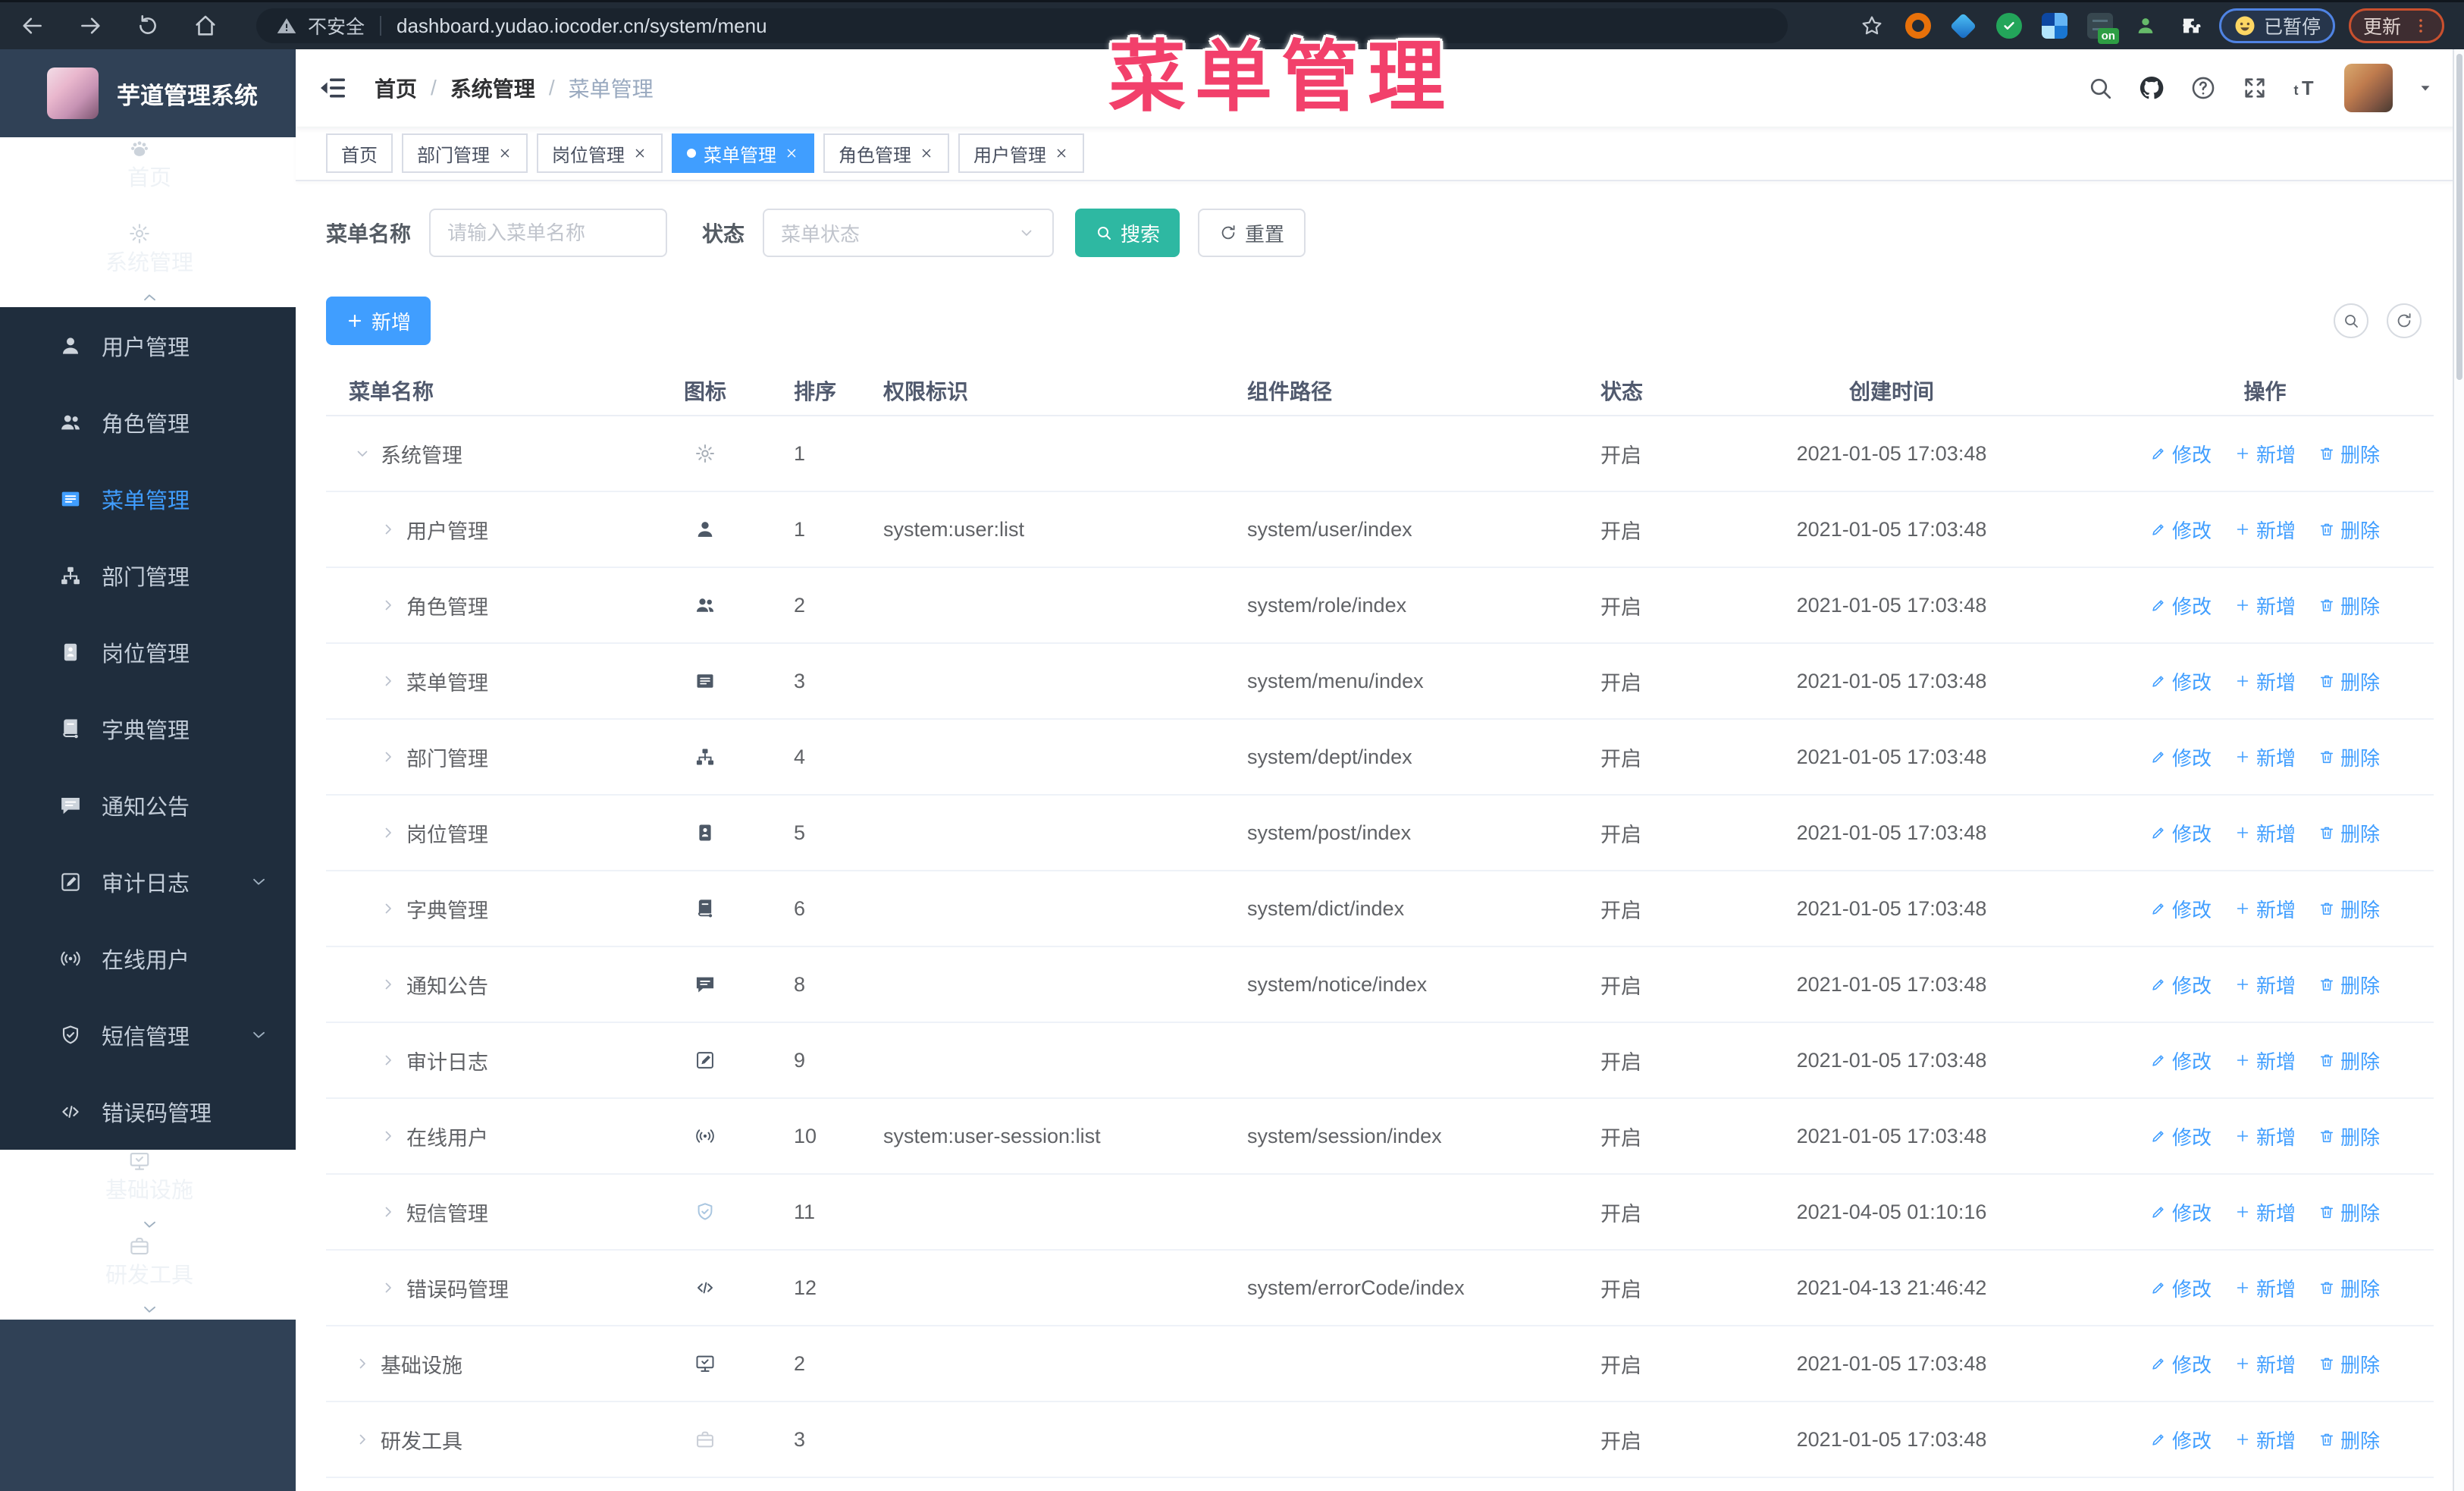 The image size is (2464, 1491). Describe the element at coordinates (1963, 25) in the screenshot. I see `extension-icon-gem` at that location.